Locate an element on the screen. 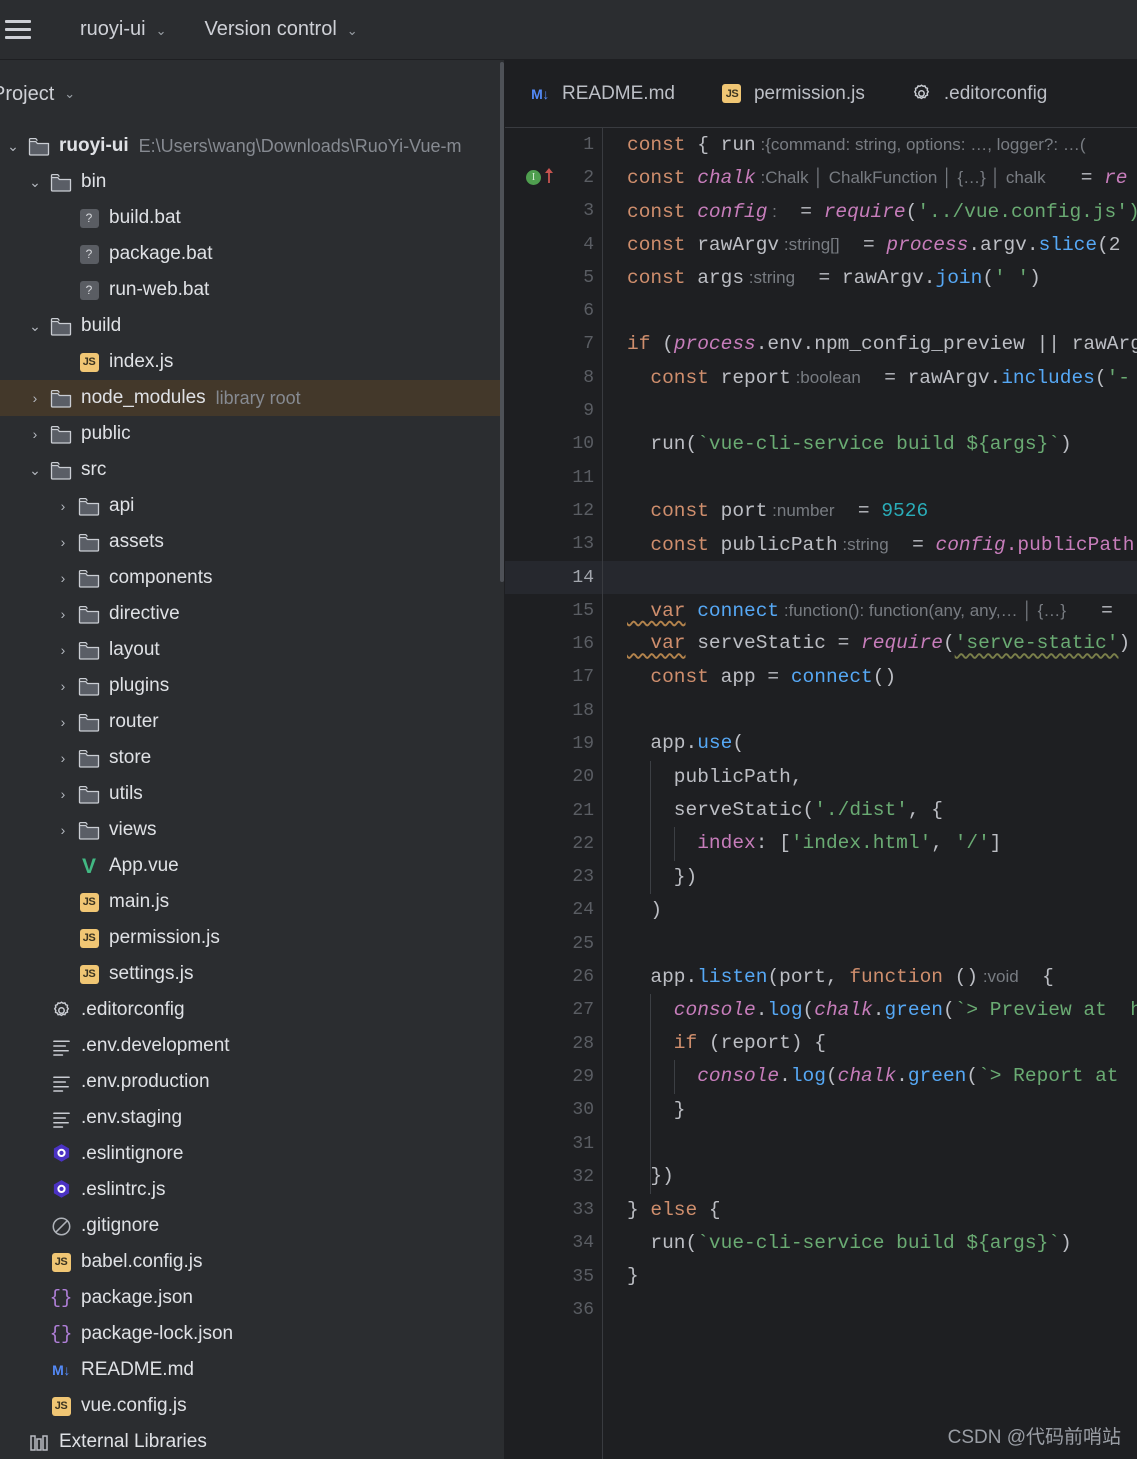  code-line-17: const app = connect() is located at coordinates (870, 677).